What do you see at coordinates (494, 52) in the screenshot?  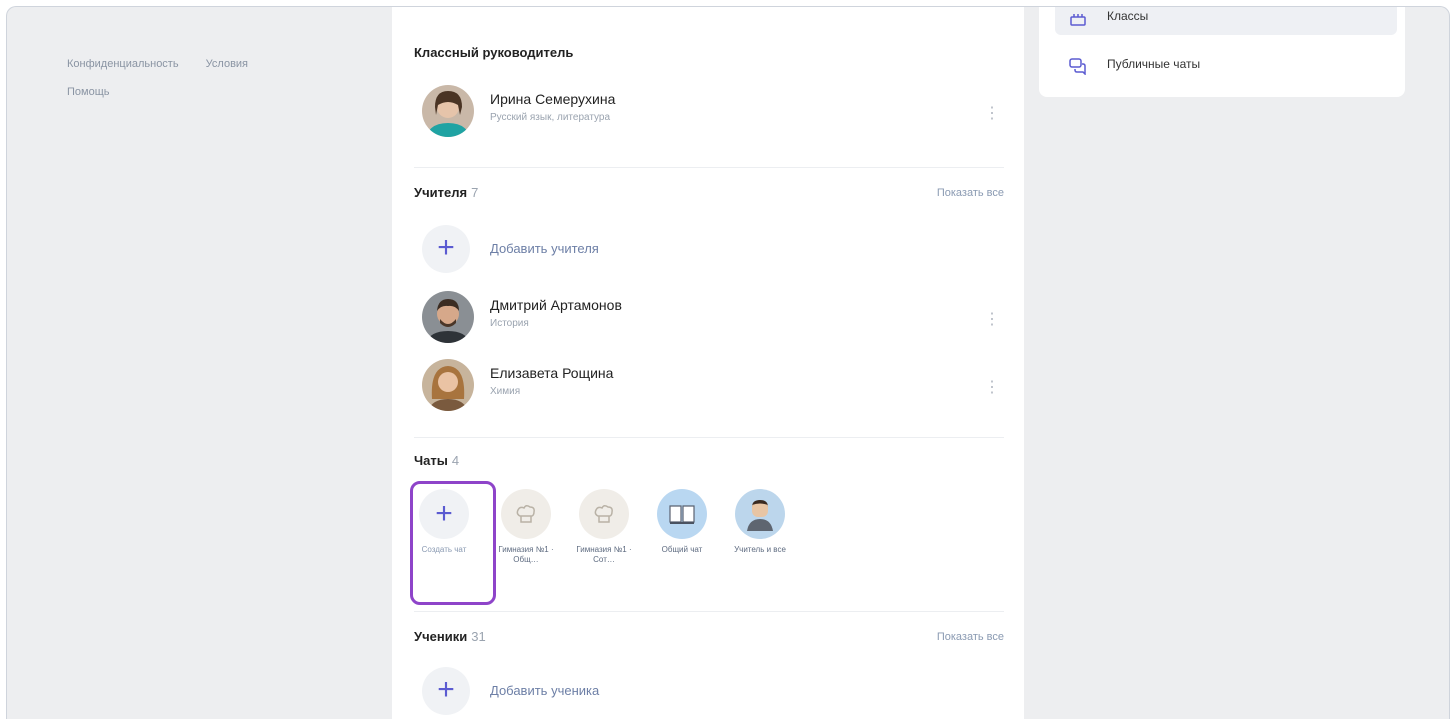 I see `class-teacher-title: Классный руководитель` at bounding box center [494, 52].